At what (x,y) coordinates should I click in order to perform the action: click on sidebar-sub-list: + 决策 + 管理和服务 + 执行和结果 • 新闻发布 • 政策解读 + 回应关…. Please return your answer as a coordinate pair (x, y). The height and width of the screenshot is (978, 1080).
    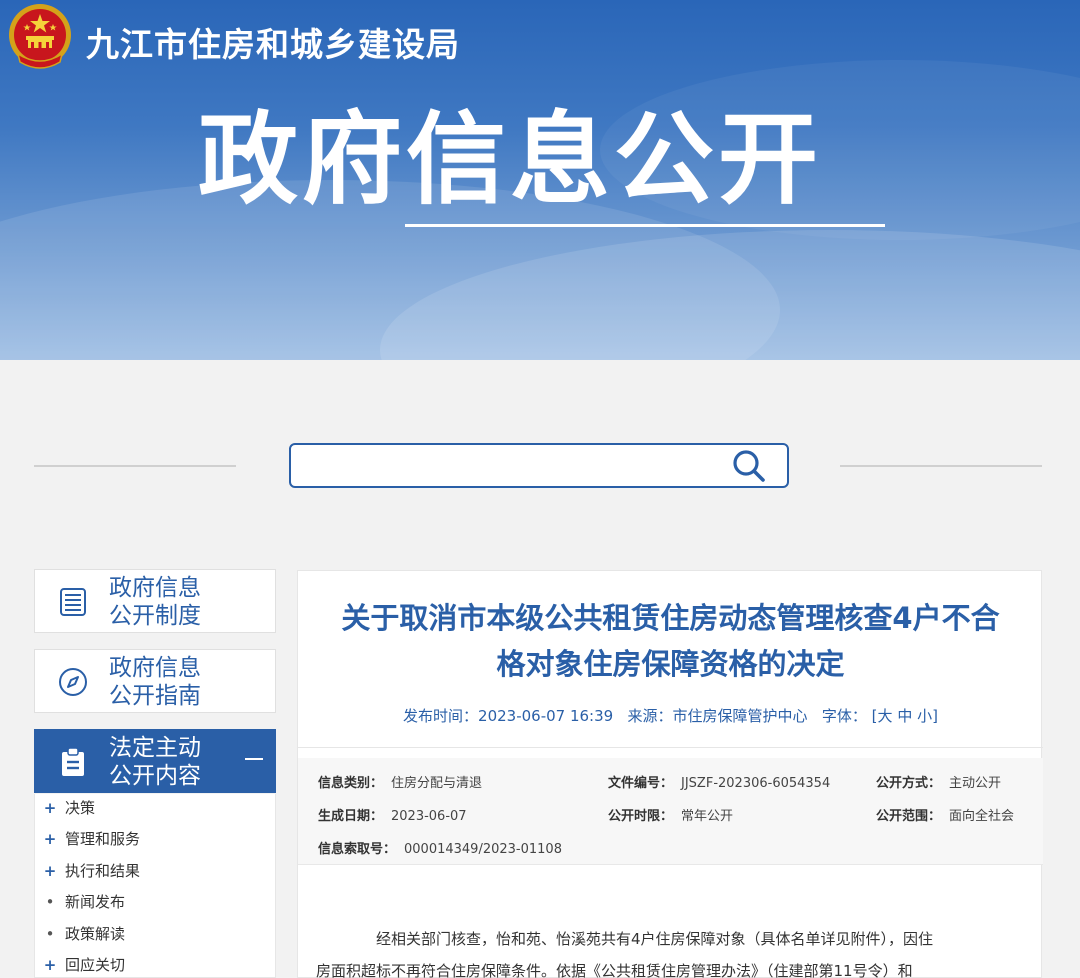
    Looking at the image, I should click on (155, 886).